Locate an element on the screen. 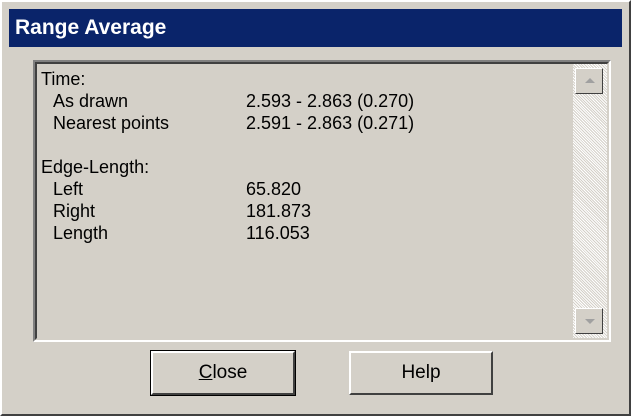  as-drawn-value: 2.593 - 2.863 (0.270) is located at coordinates (330, 101).